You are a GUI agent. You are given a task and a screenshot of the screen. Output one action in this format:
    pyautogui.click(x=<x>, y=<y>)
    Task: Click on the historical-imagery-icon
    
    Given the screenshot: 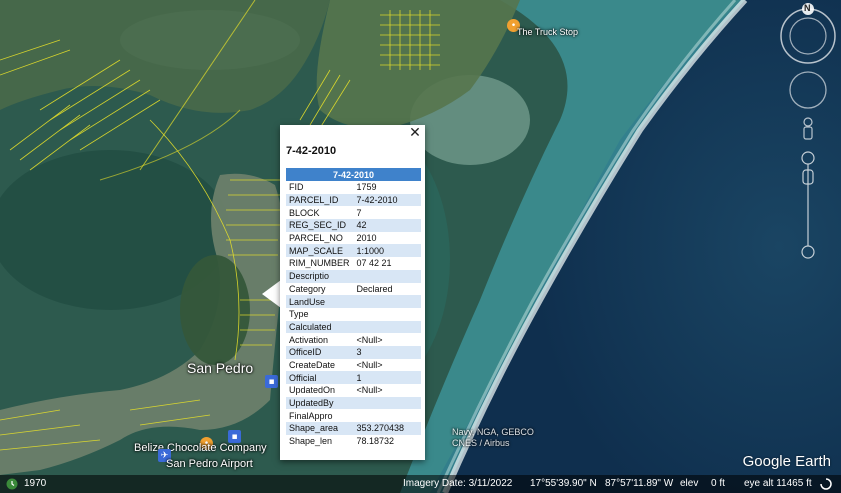 What is the action you would take?
    pyautogui.click(x=12, y=484)
    